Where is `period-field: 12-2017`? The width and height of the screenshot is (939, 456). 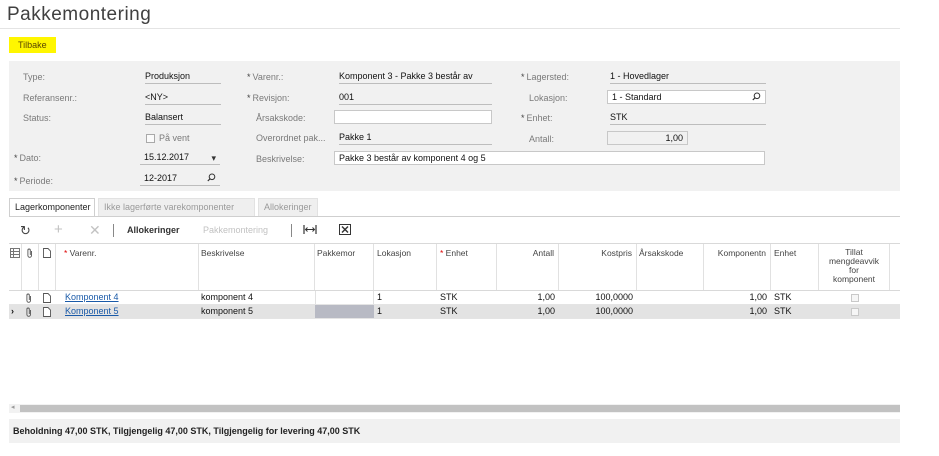
period-field: 12-2017 is located at coordinates (180, 179).